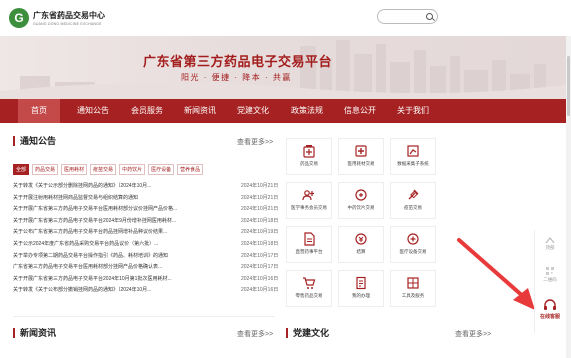  What do you see at coordinates (34, 141) in the screenshot?
I see `notice-section-title: 通知公告` at bounding box center [34, 141].